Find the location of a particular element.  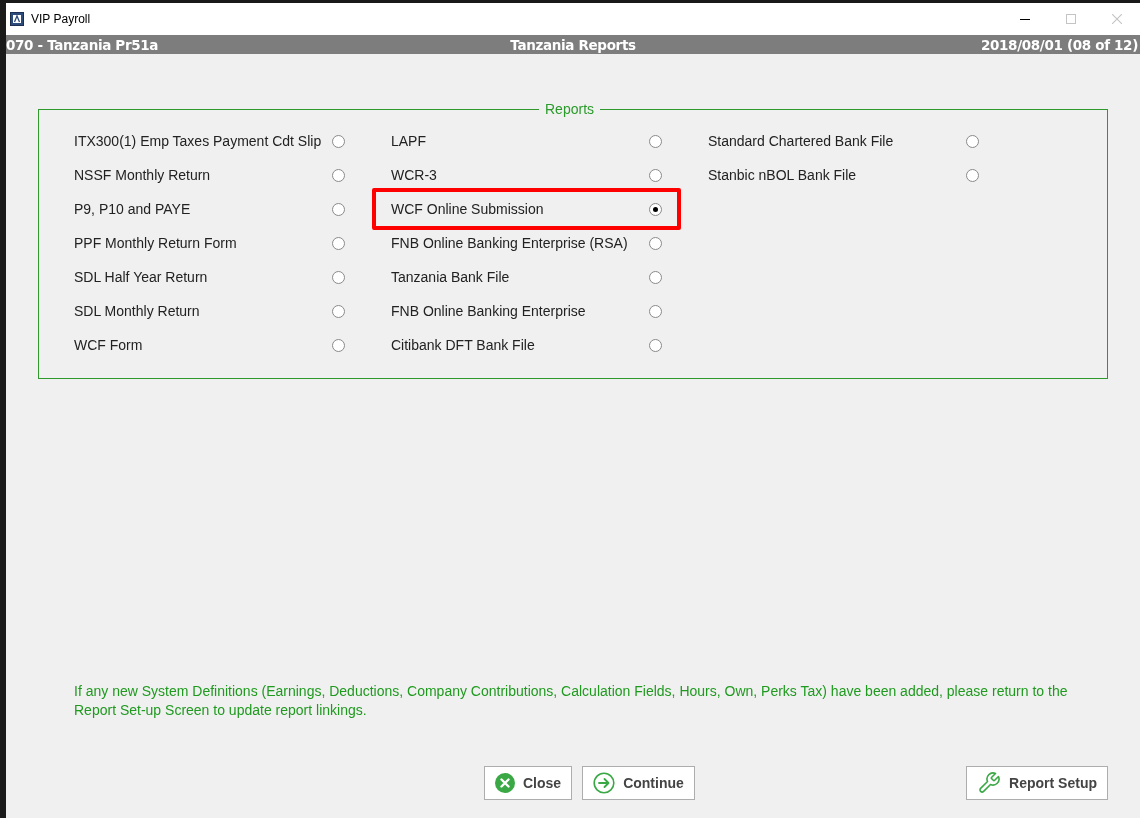

report-label: Citibank DFT Bank File is located at coordinates (463, 345).